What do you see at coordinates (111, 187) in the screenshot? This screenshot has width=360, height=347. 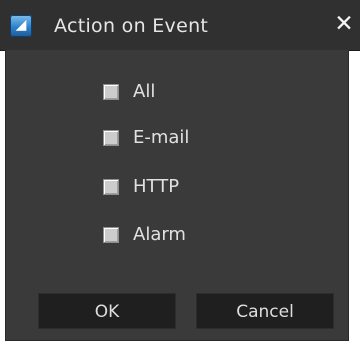 I see `checkbox-http` at bounding box center [111, 187].